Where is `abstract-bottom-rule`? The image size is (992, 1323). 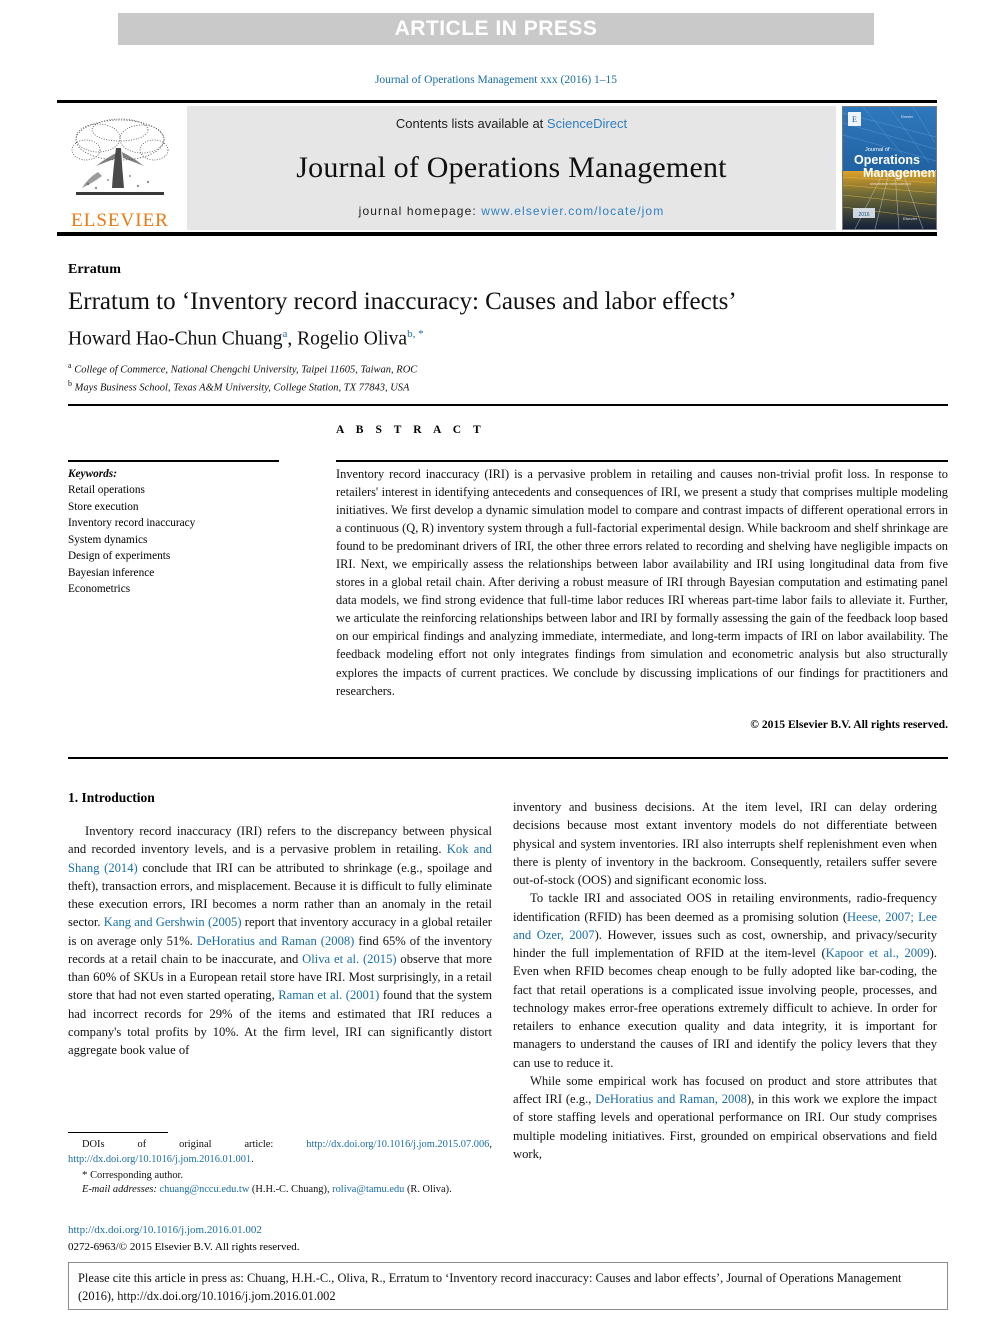
abstract-bottom-rule is located at coordinates (508, 758).